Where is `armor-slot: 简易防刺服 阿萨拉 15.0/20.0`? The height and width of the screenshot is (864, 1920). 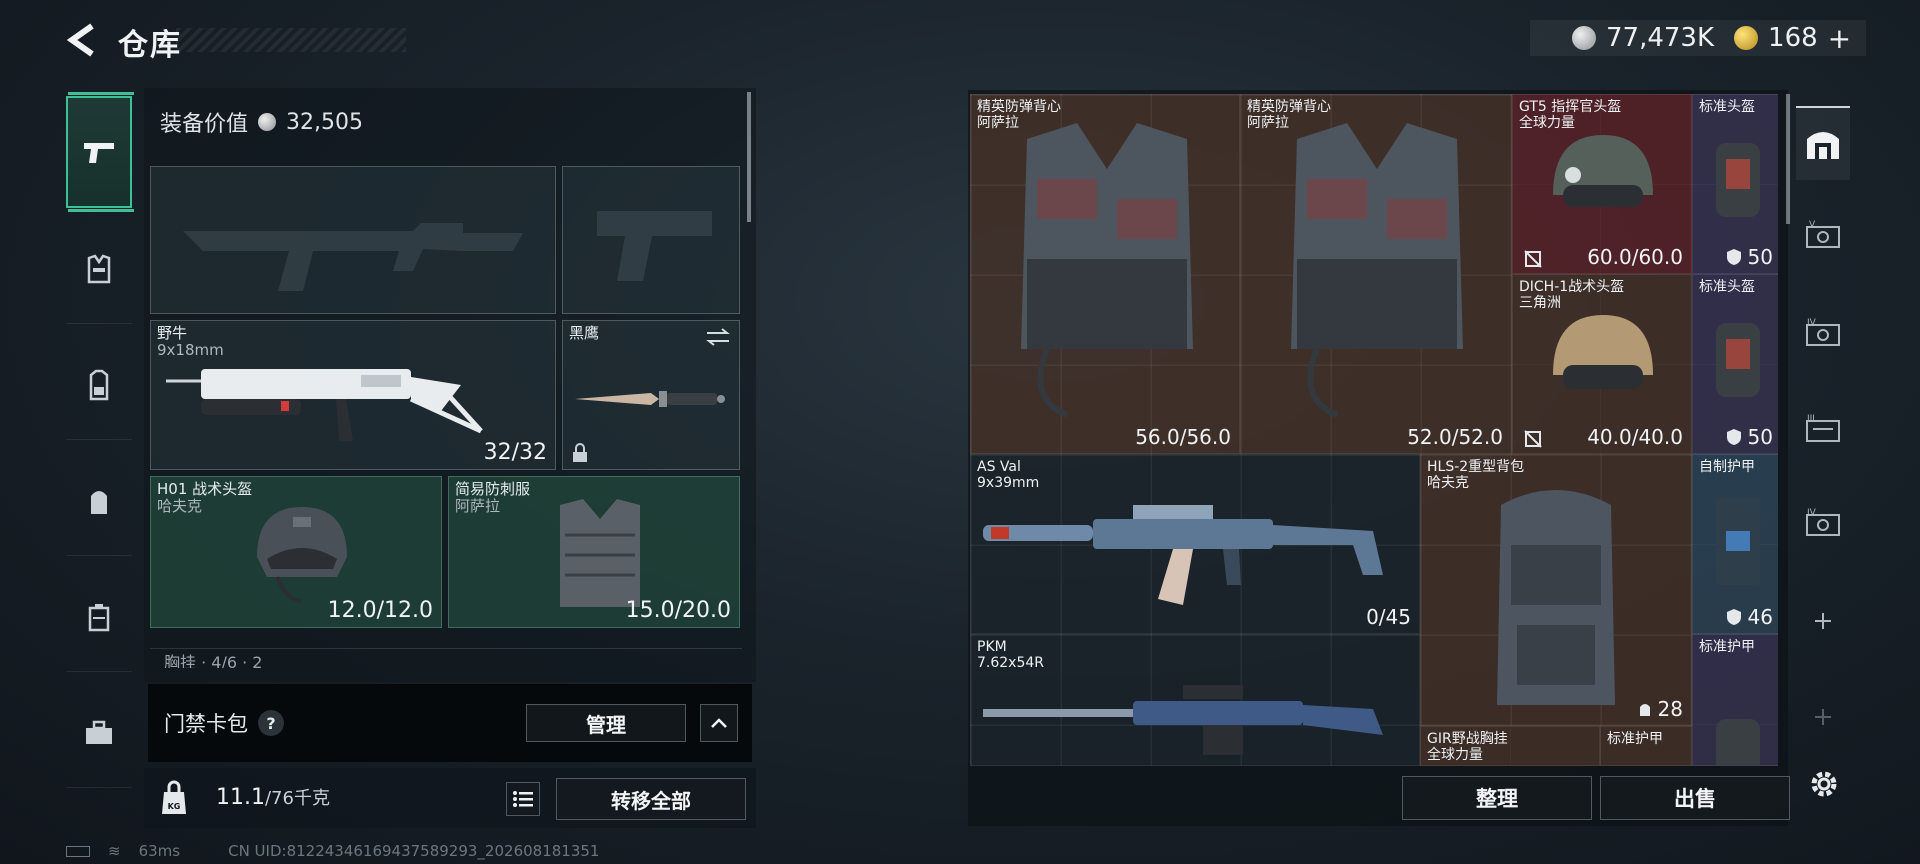 armor-slot: 简易防刺服 阿萨拉 15.0/20.0 is located at coordinates (594, 552).